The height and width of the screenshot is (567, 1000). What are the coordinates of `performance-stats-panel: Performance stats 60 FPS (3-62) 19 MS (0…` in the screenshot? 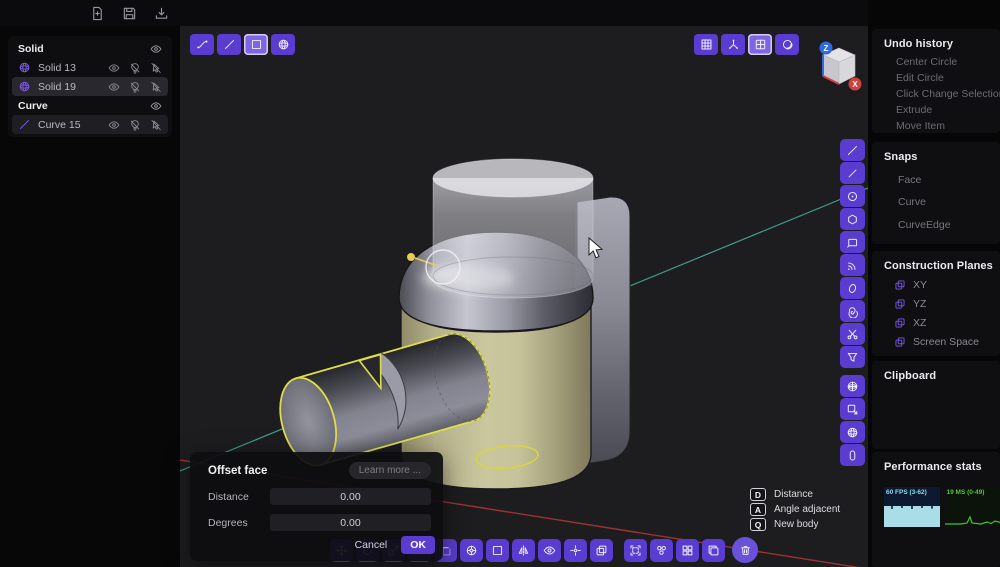 It's located at (936, 509).